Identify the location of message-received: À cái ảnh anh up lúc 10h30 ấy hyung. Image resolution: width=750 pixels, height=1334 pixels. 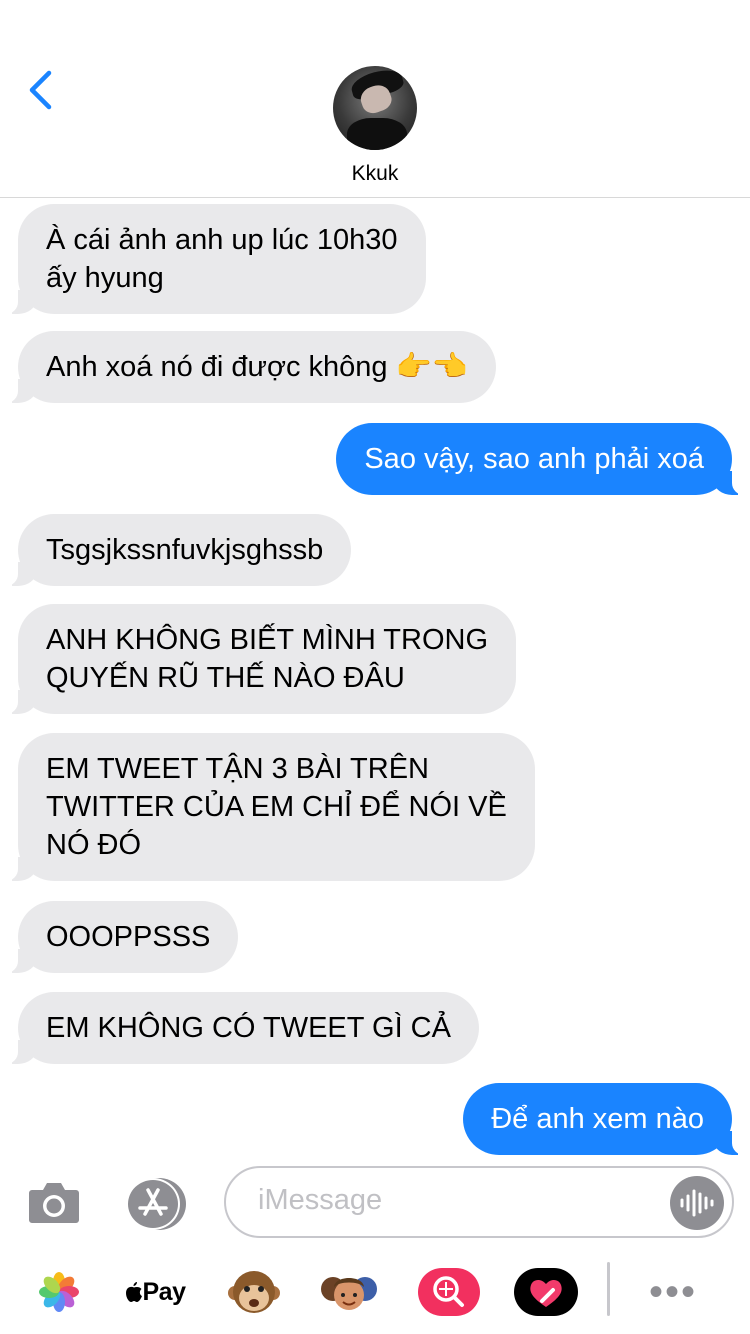
(216, 259).